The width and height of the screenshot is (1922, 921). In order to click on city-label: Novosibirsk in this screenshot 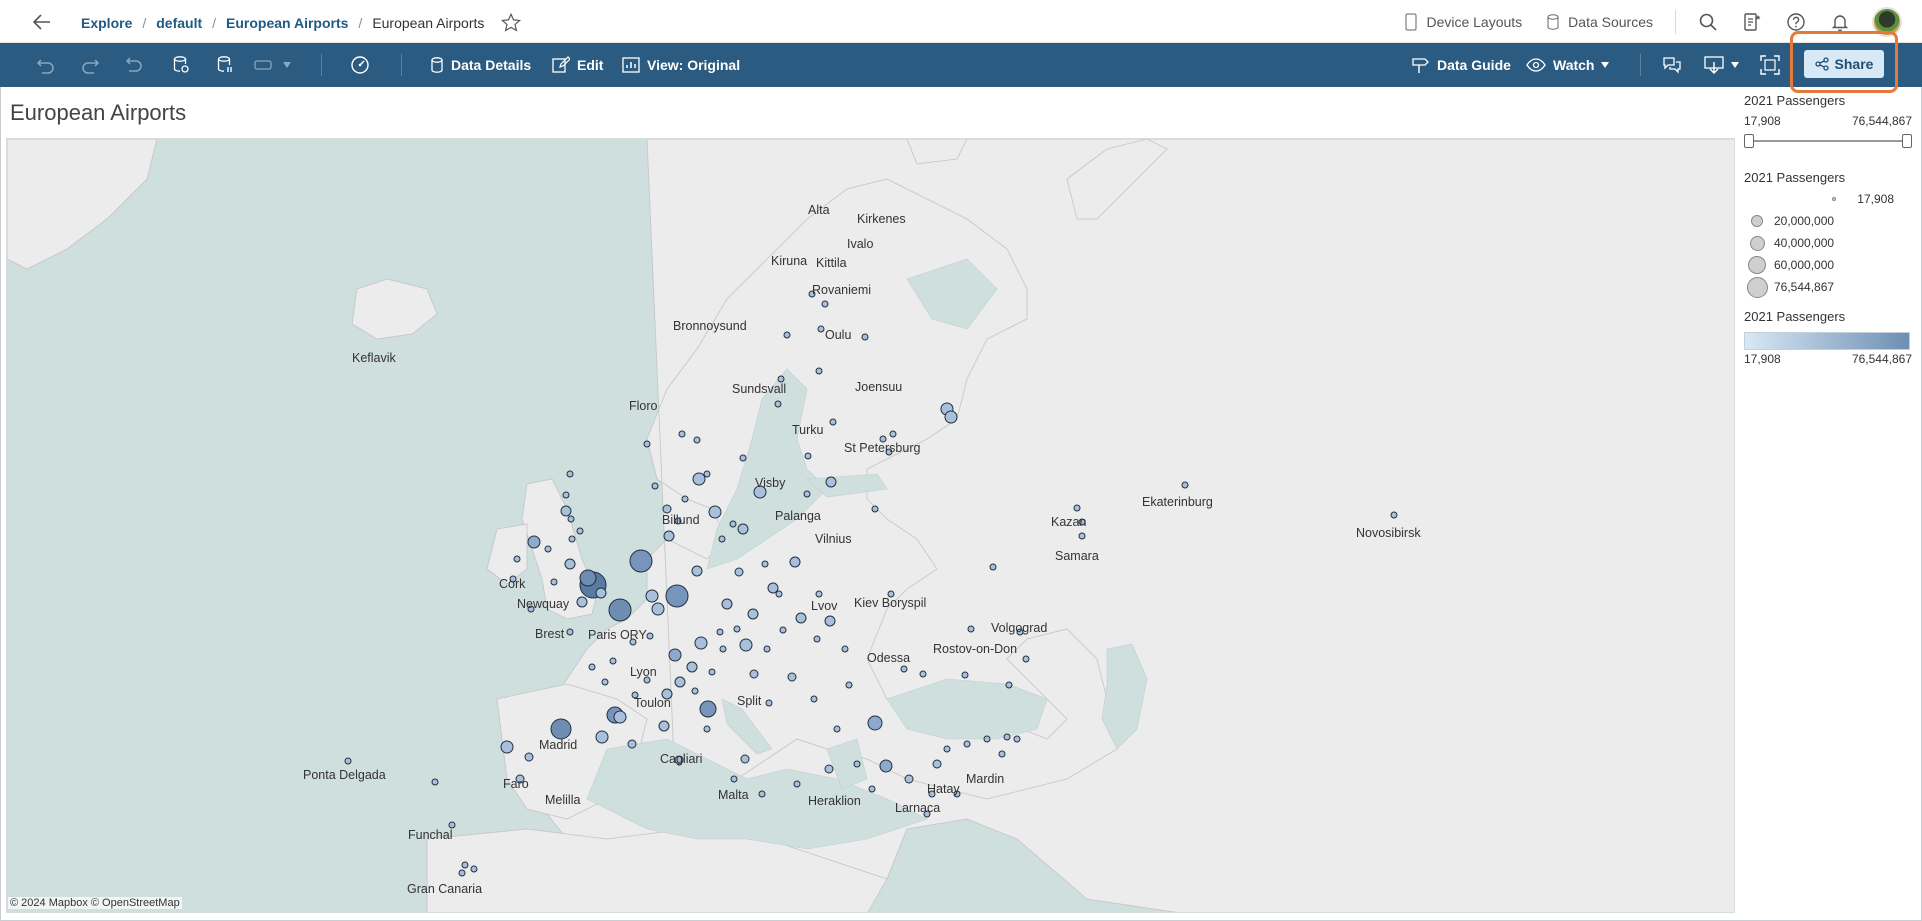, I will do `click(1388, 533)`.